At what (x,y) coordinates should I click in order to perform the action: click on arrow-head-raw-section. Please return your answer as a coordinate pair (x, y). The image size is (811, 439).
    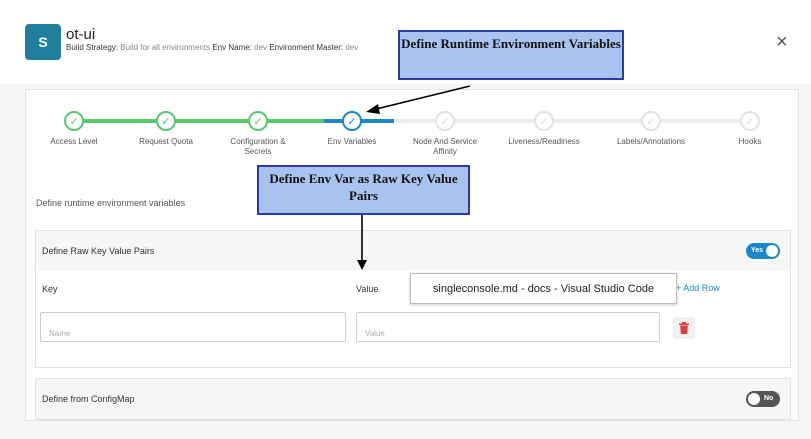
    Looking at the image, I should click on (362, 265).